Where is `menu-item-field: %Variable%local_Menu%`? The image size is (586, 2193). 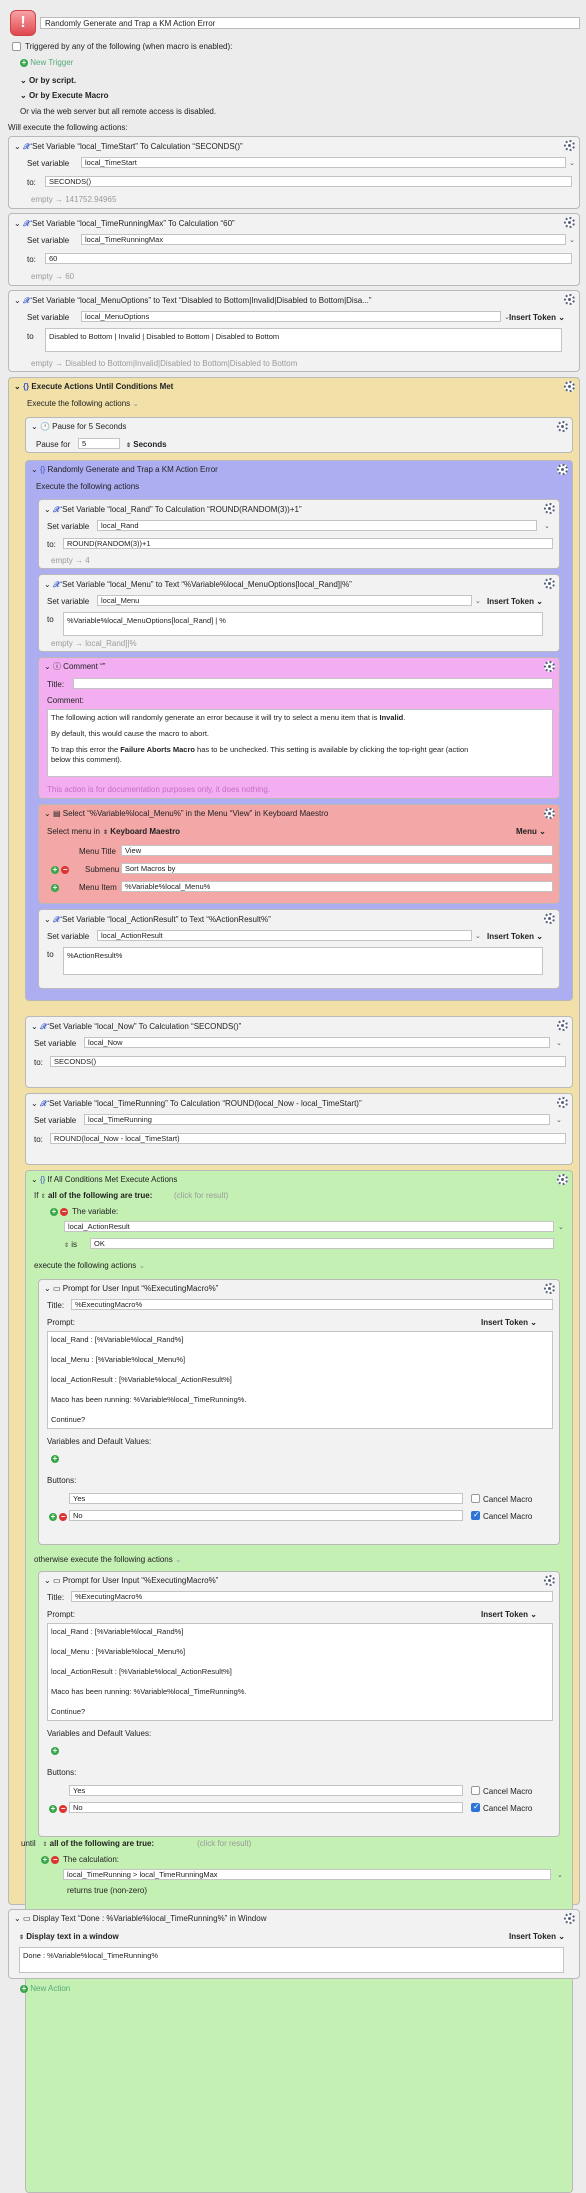 menu-item-field: %Variable%local_Menu% is located at coordinates (337, 886).